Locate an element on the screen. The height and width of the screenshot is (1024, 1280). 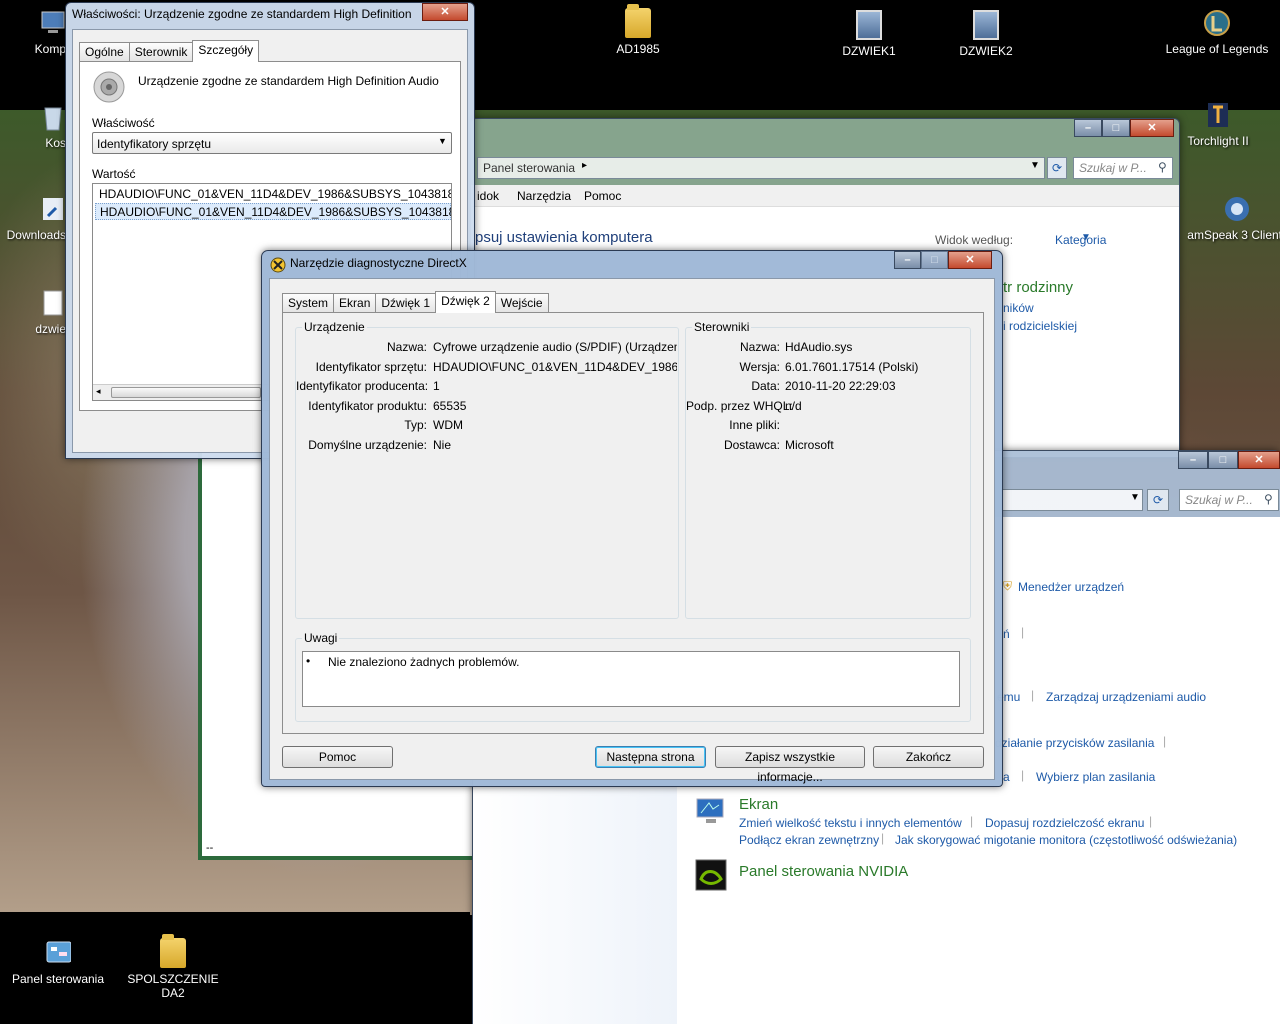
desktop-icon-dzwiek1: DZWIEK1 is located at coordinates (869, 34).